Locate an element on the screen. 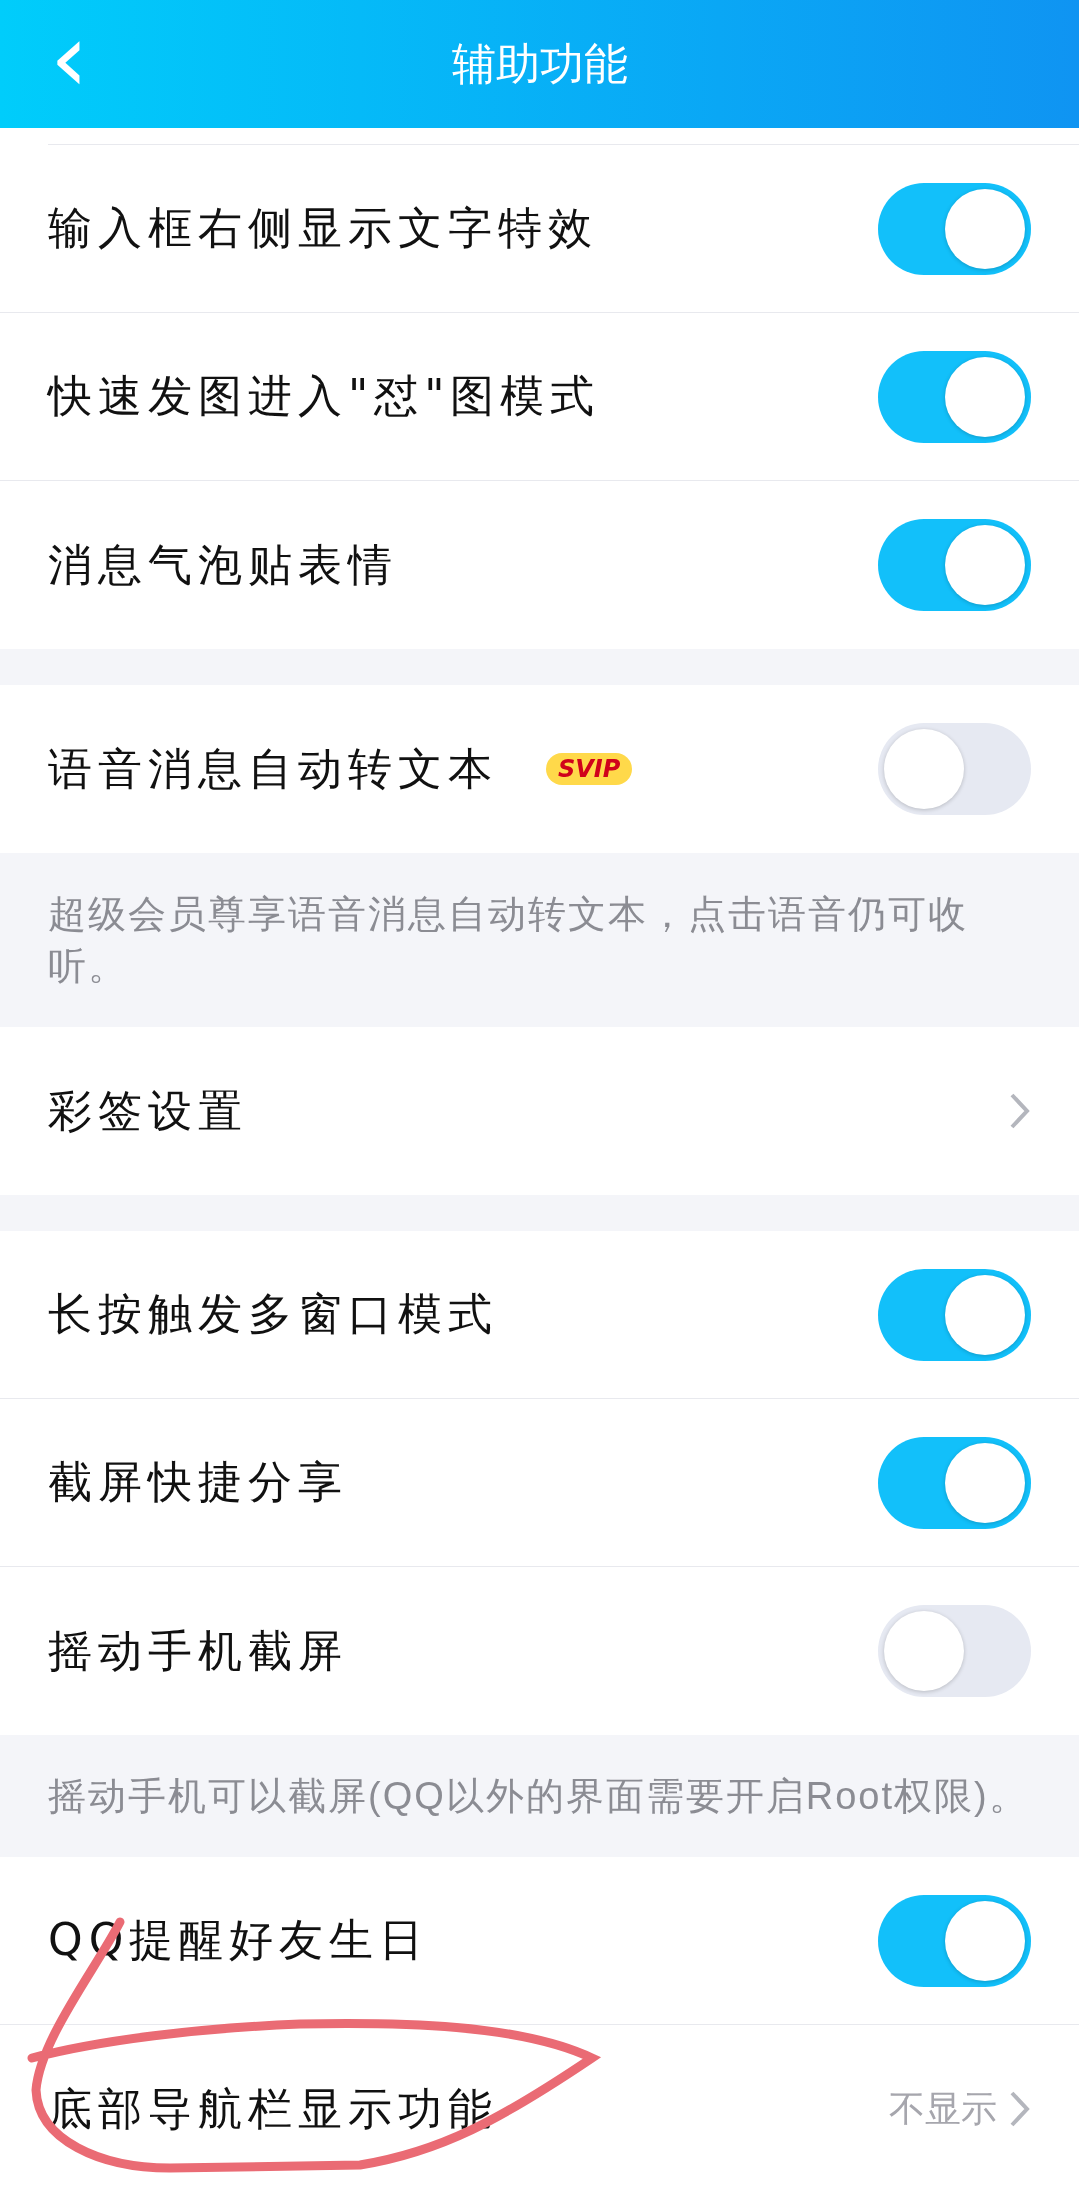 This screenshot has height=2186, width=1079. setting-label: 消息气泡贴表情 is located at coordinates (223, 564).